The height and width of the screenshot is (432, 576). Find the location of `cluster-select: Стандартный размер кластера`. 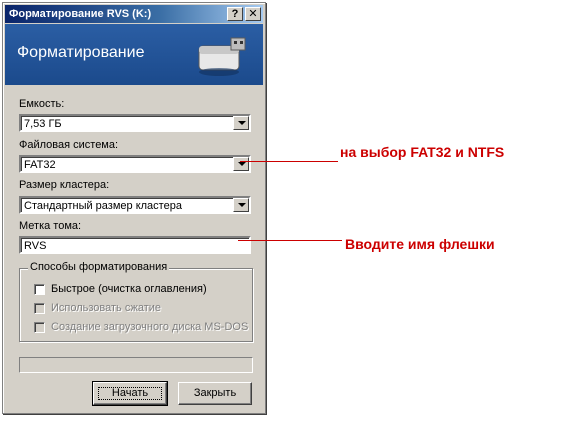

cluster-select: Стандартный размер кластера is located at coordinates (135, 205).